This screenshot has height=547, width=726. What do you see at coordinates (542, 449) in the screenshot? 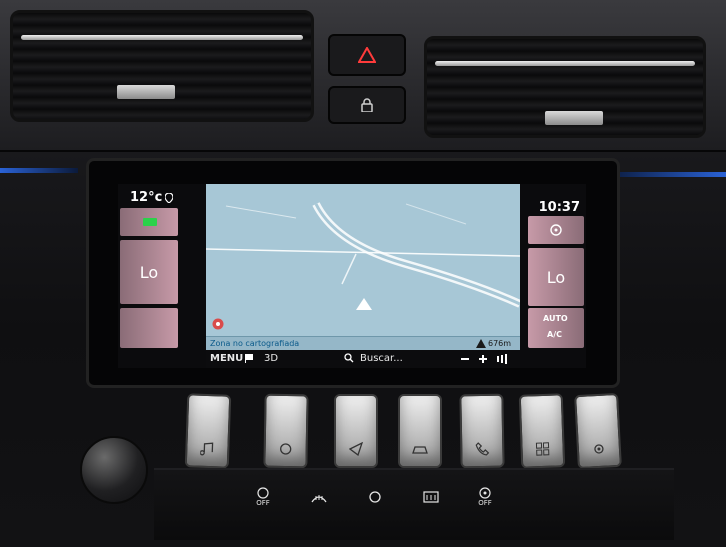
I see `apps-icon` at bounding box center [542, 449].